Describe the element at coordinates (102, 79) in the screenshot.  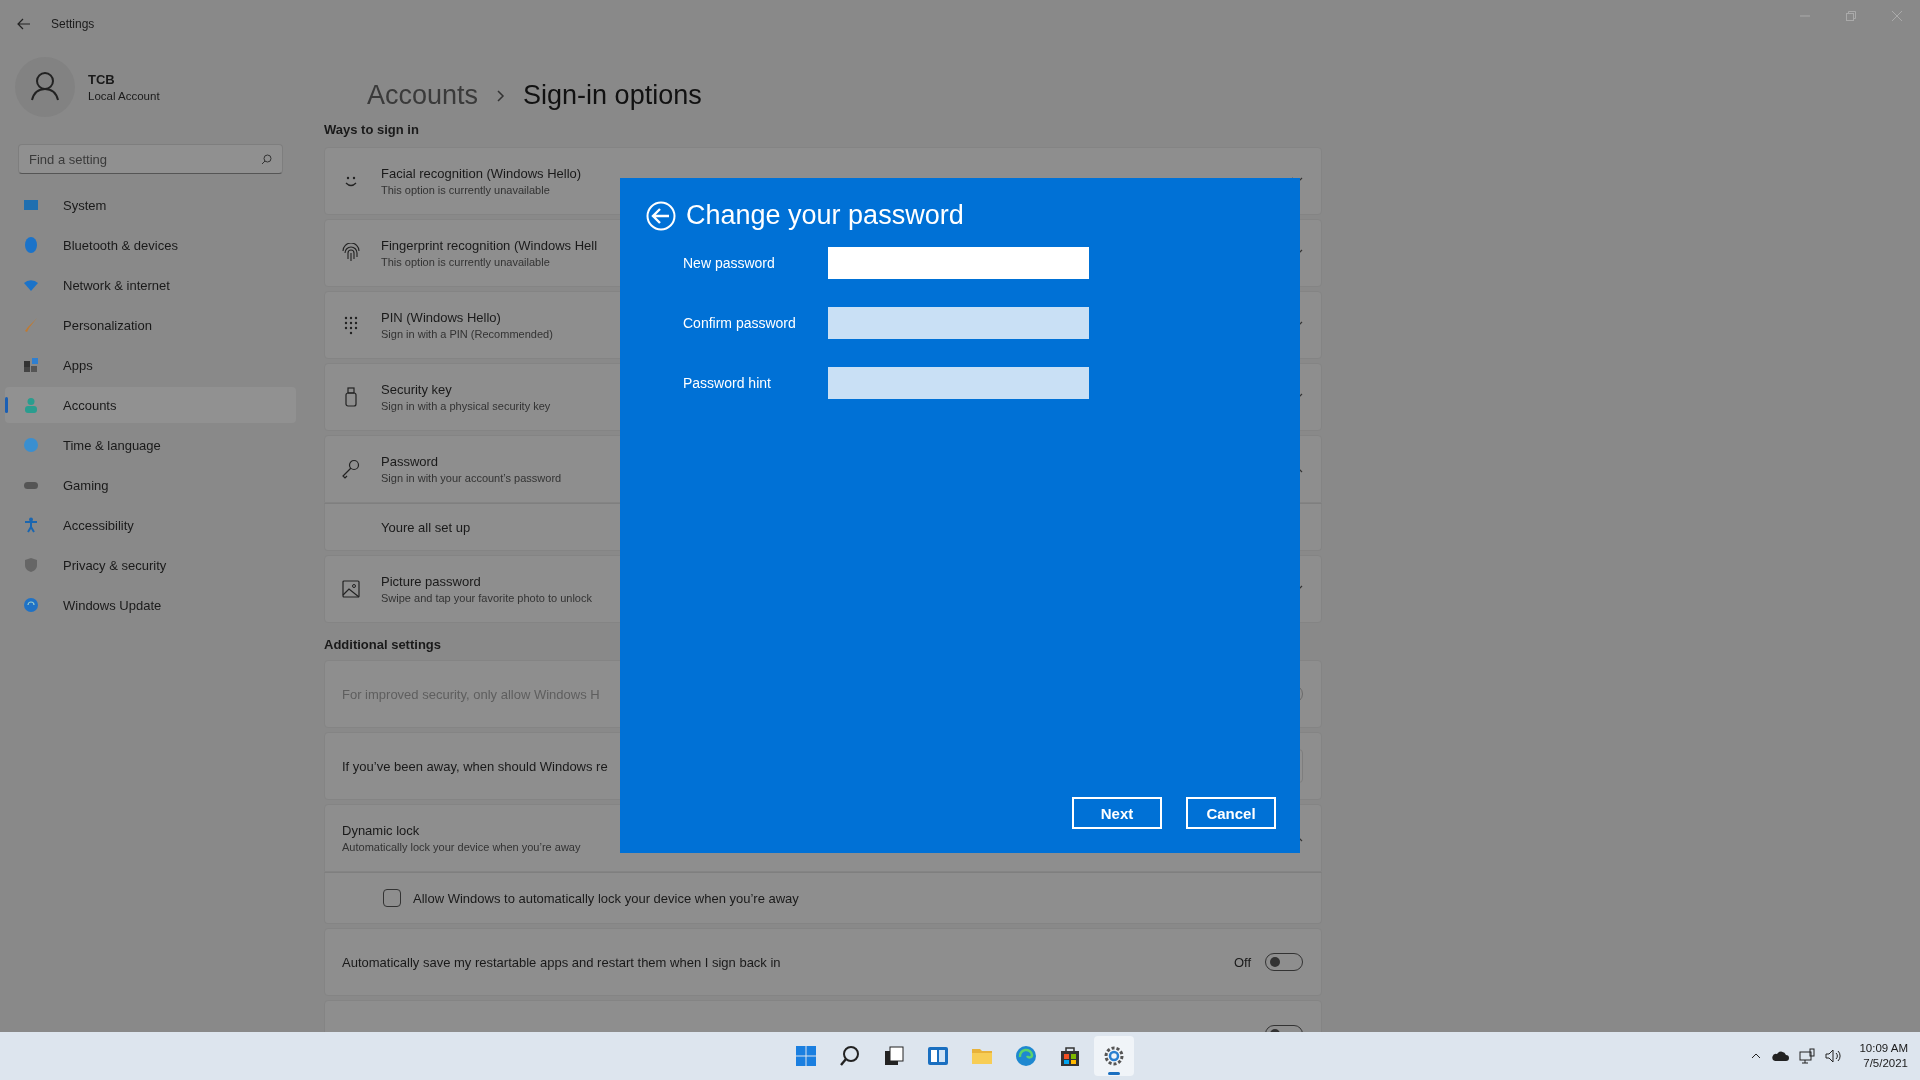
I see `account-name: TCB` at that location.